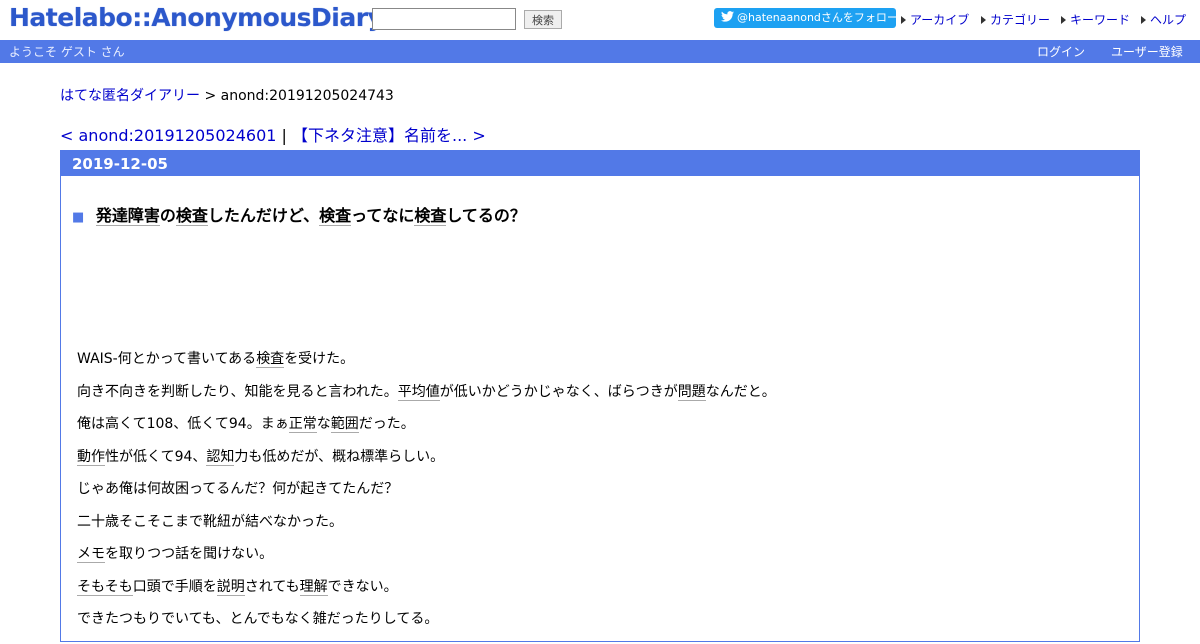 Image resolution: width=1200 pixels, height=644 pixels. Describe the element at coordinates (386, 424) in the screenshot. I see `body-text: だった。` at that location.